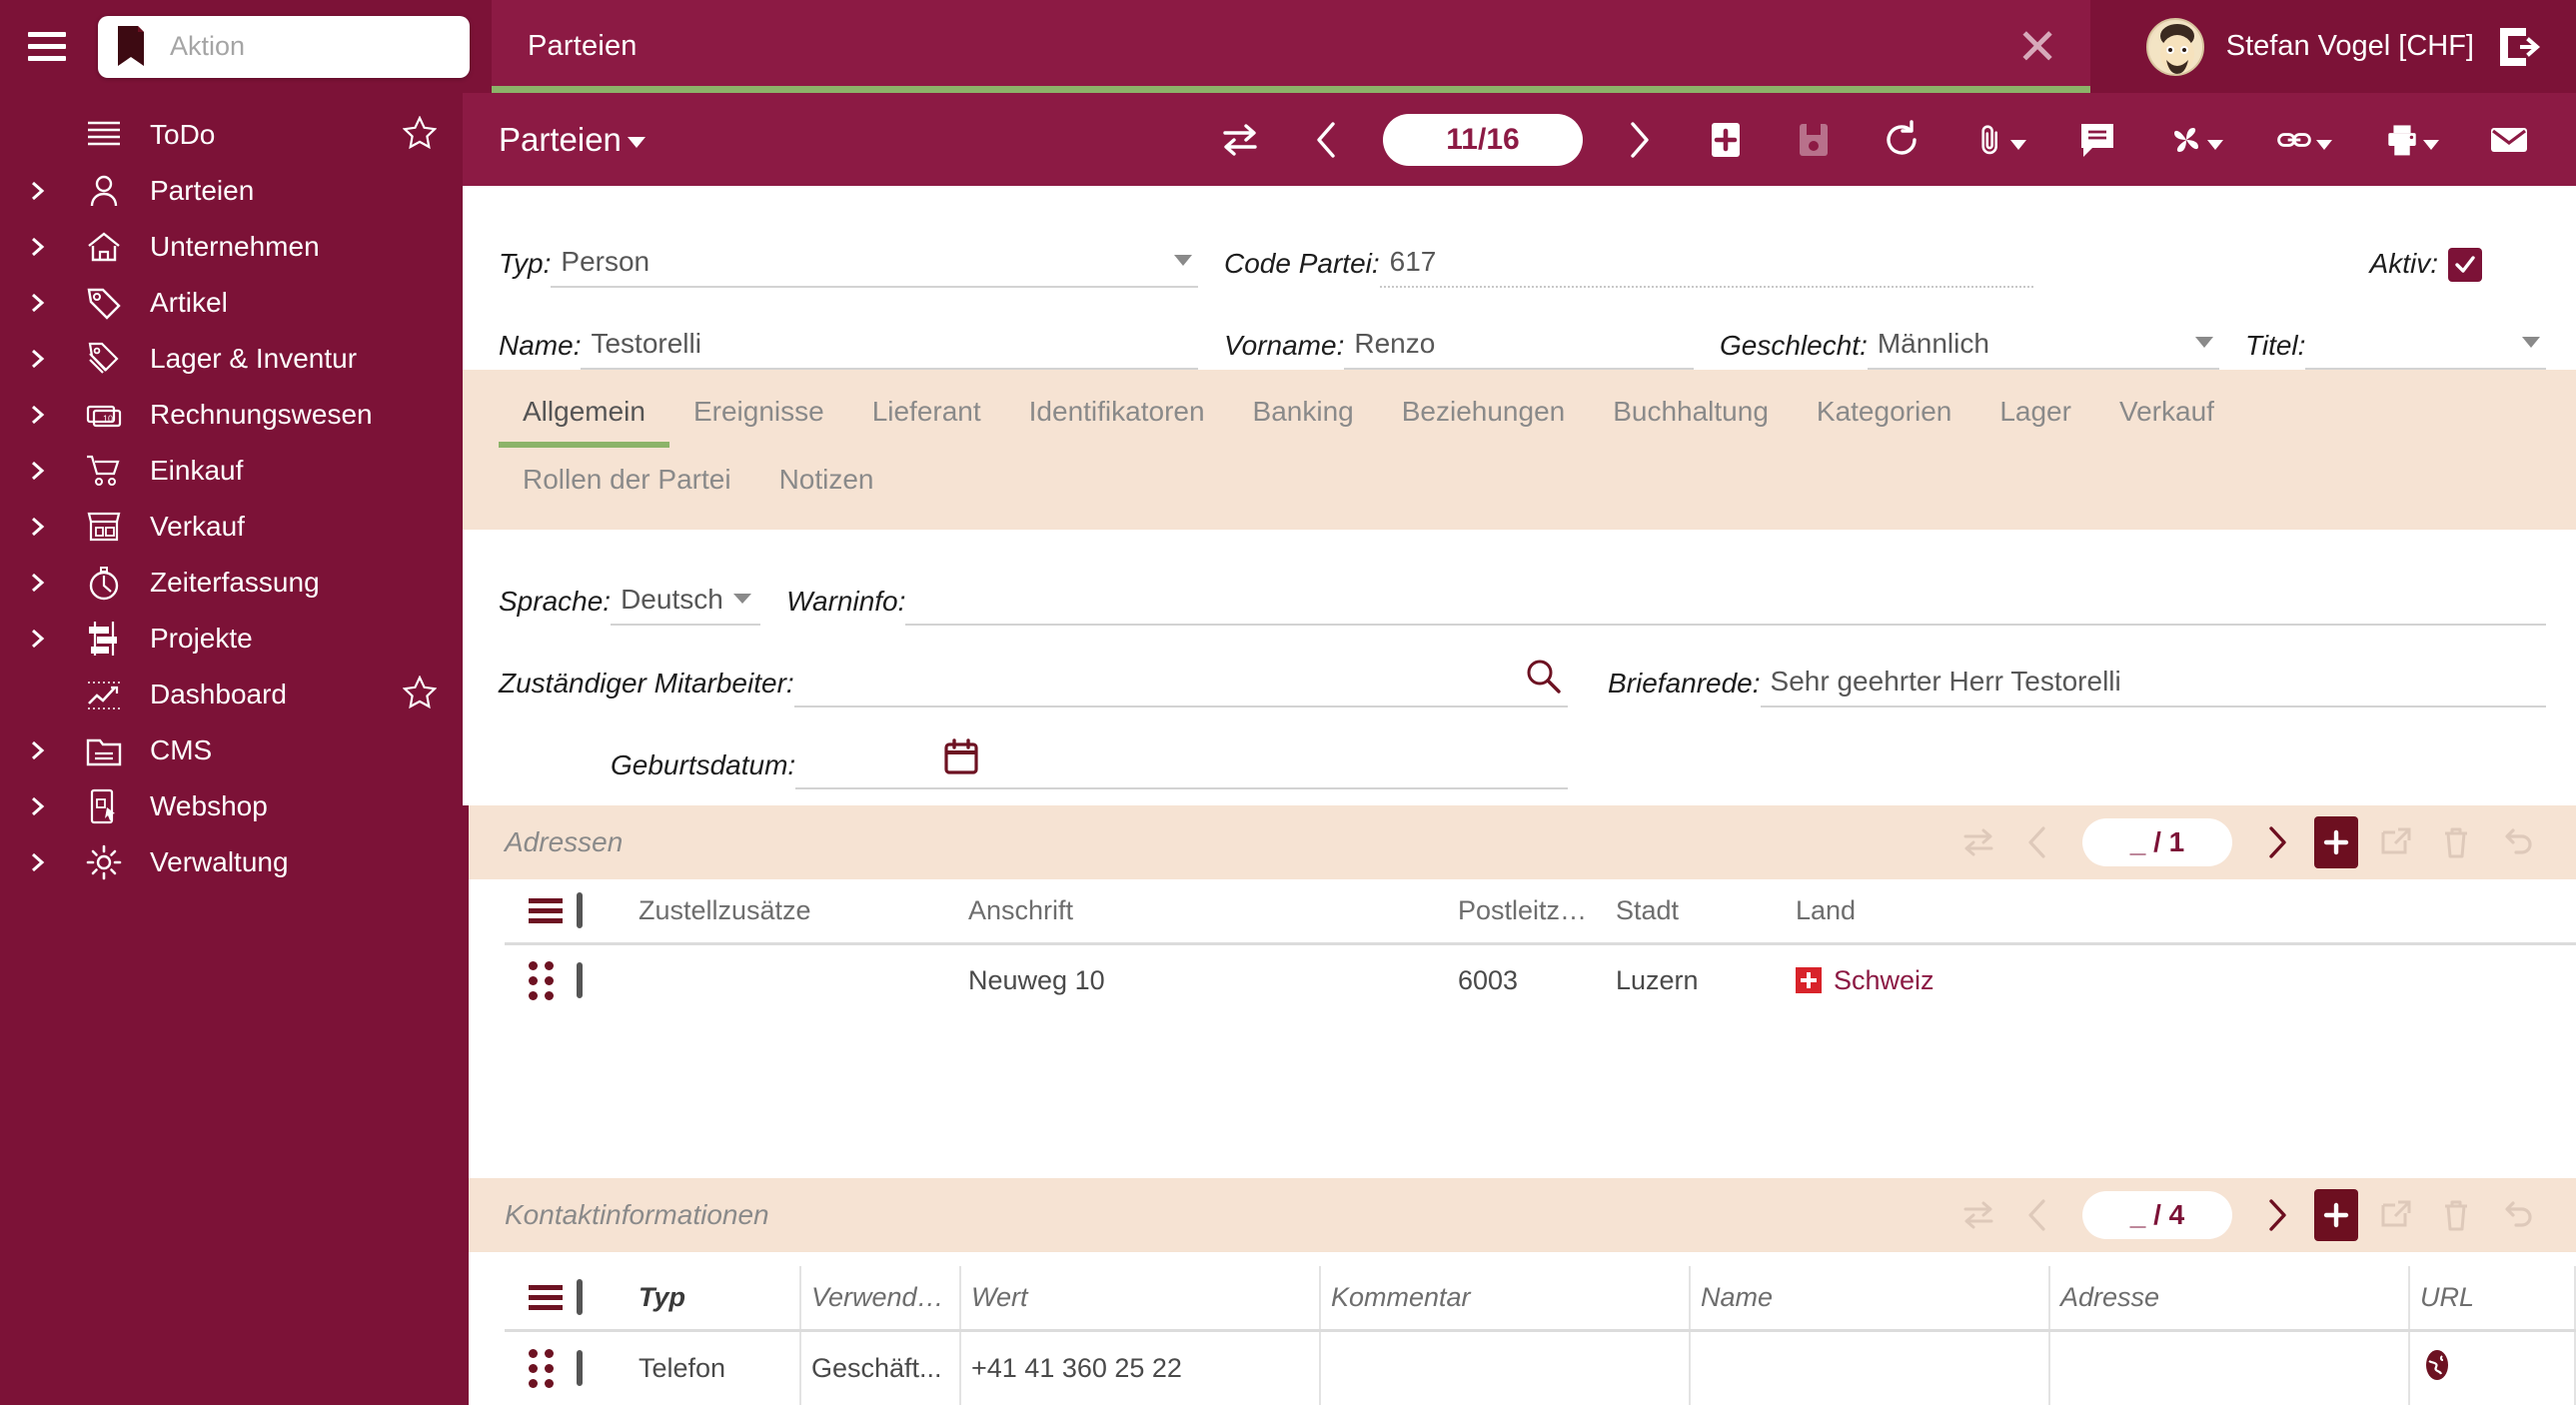  Describe the element at coordinates (1328, 140) in the screenshot. I see `previous-record-button` at that location.